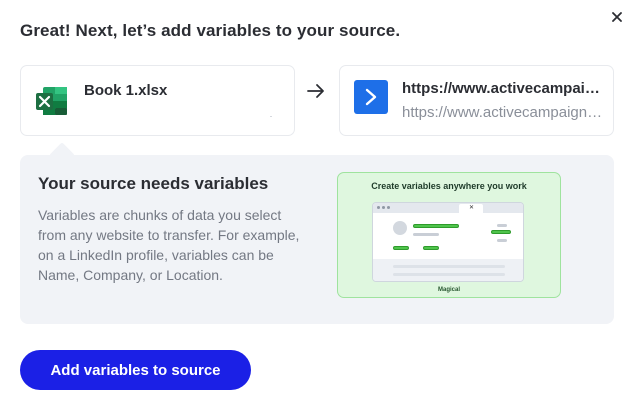  Describe the element at coordinates (51, 101) in the screenshot. I see `excel-icon` at that location.